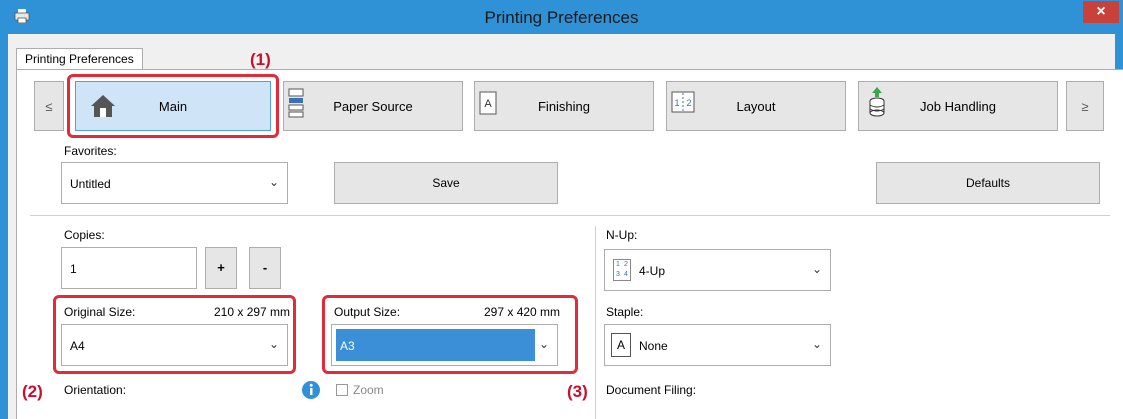  I want to click on window-title: Printing Preferences, so click(561, 17).